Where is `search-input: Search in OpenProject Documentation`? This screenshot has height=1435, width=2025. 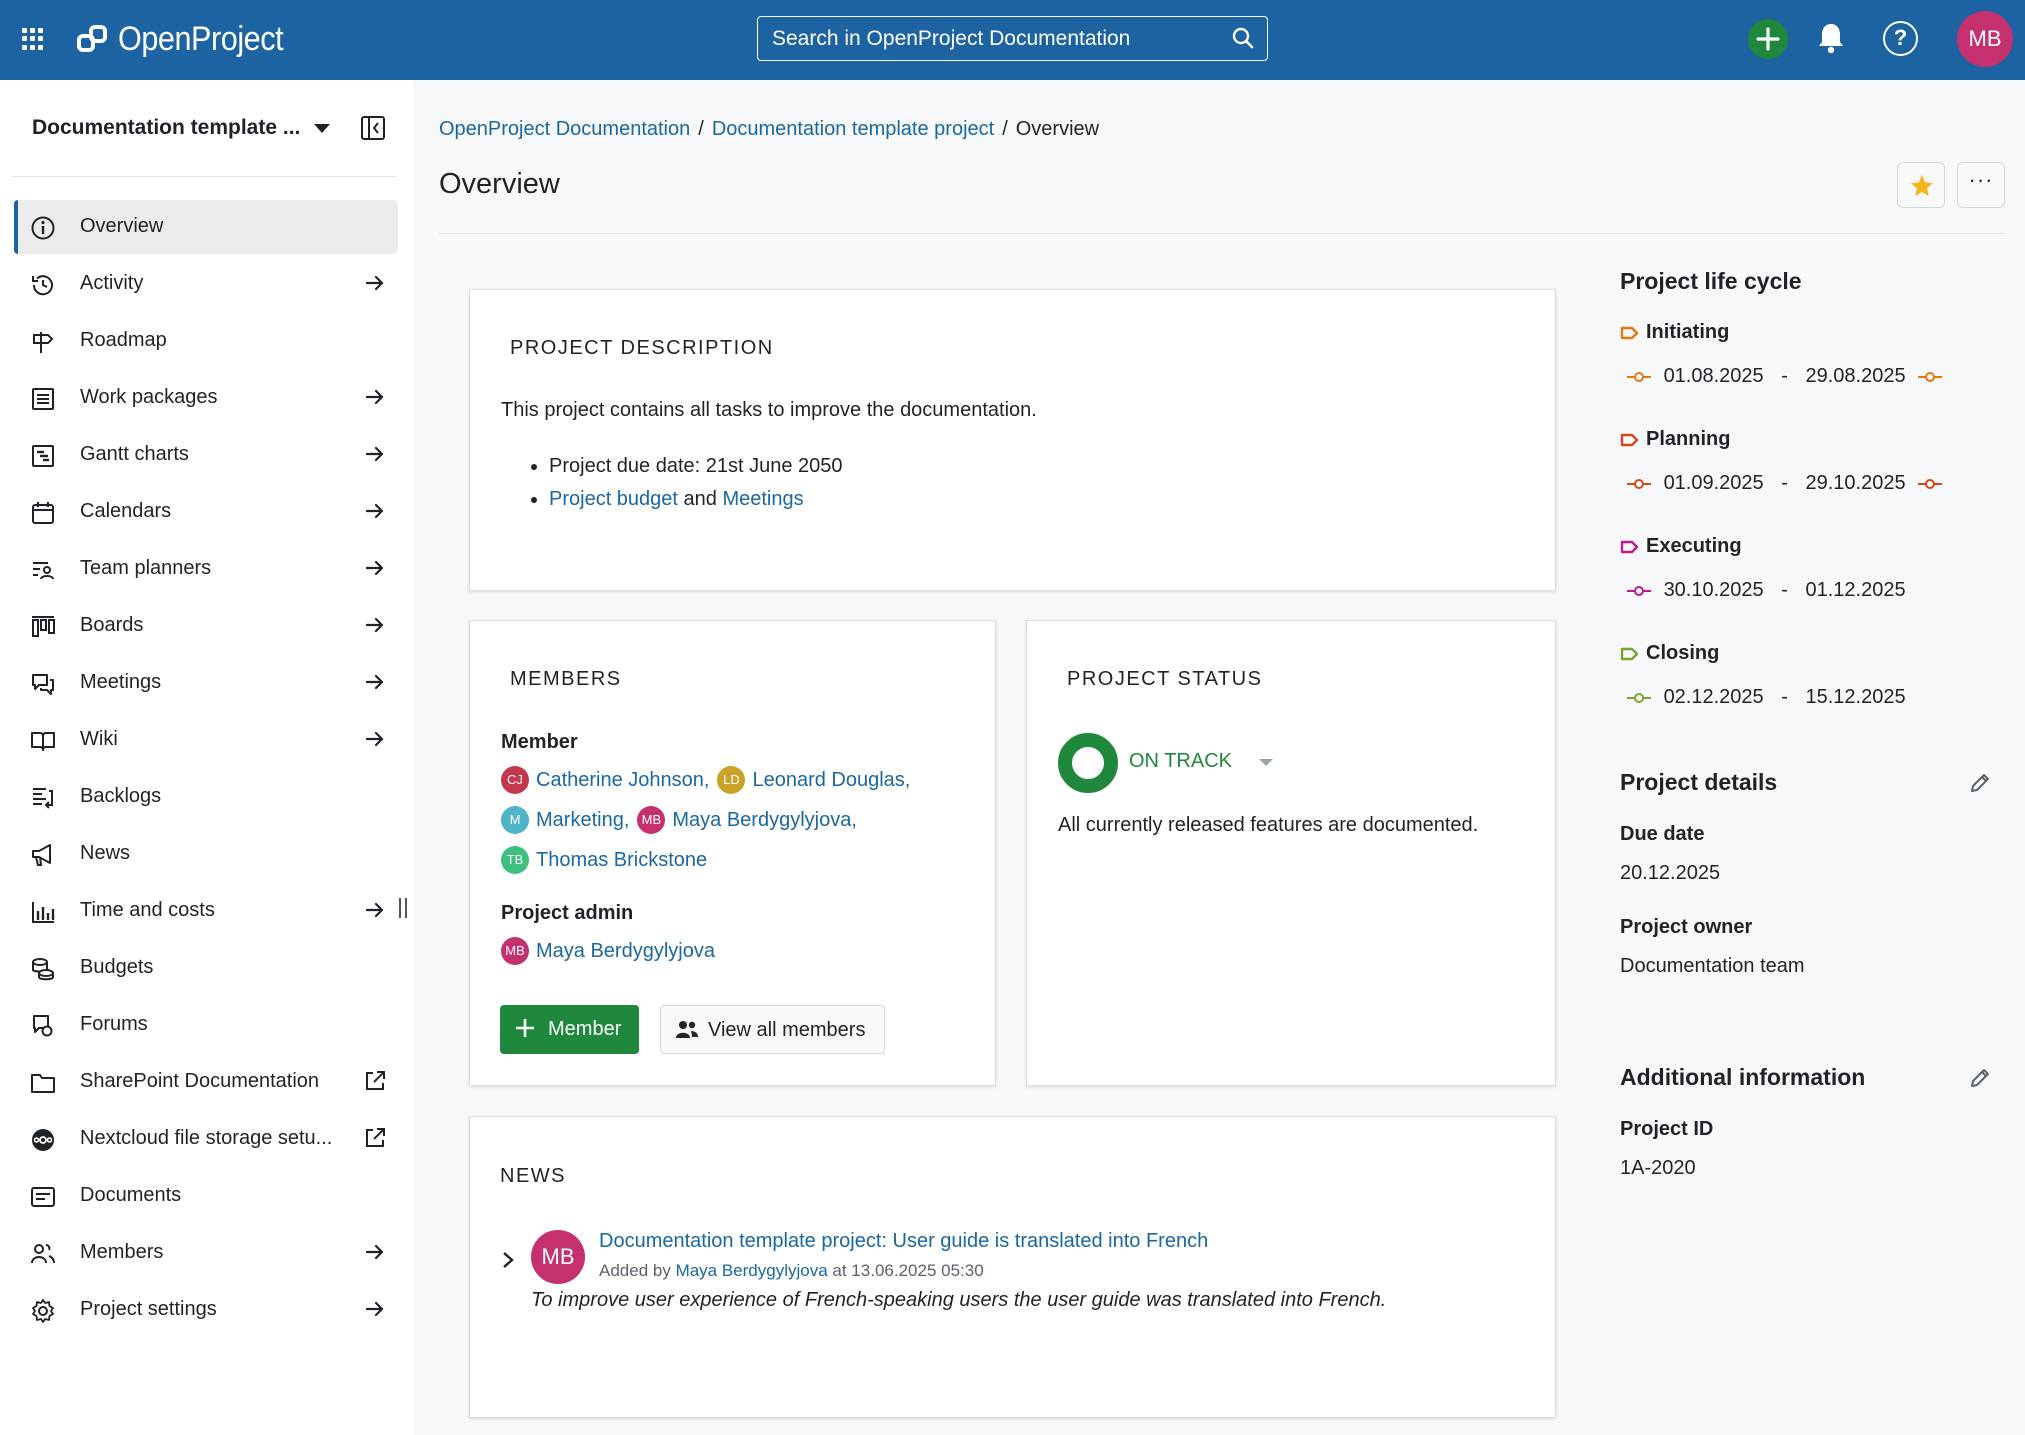
search-input: Search in OpenProject Documentation is located at coordinates (1012, 38).